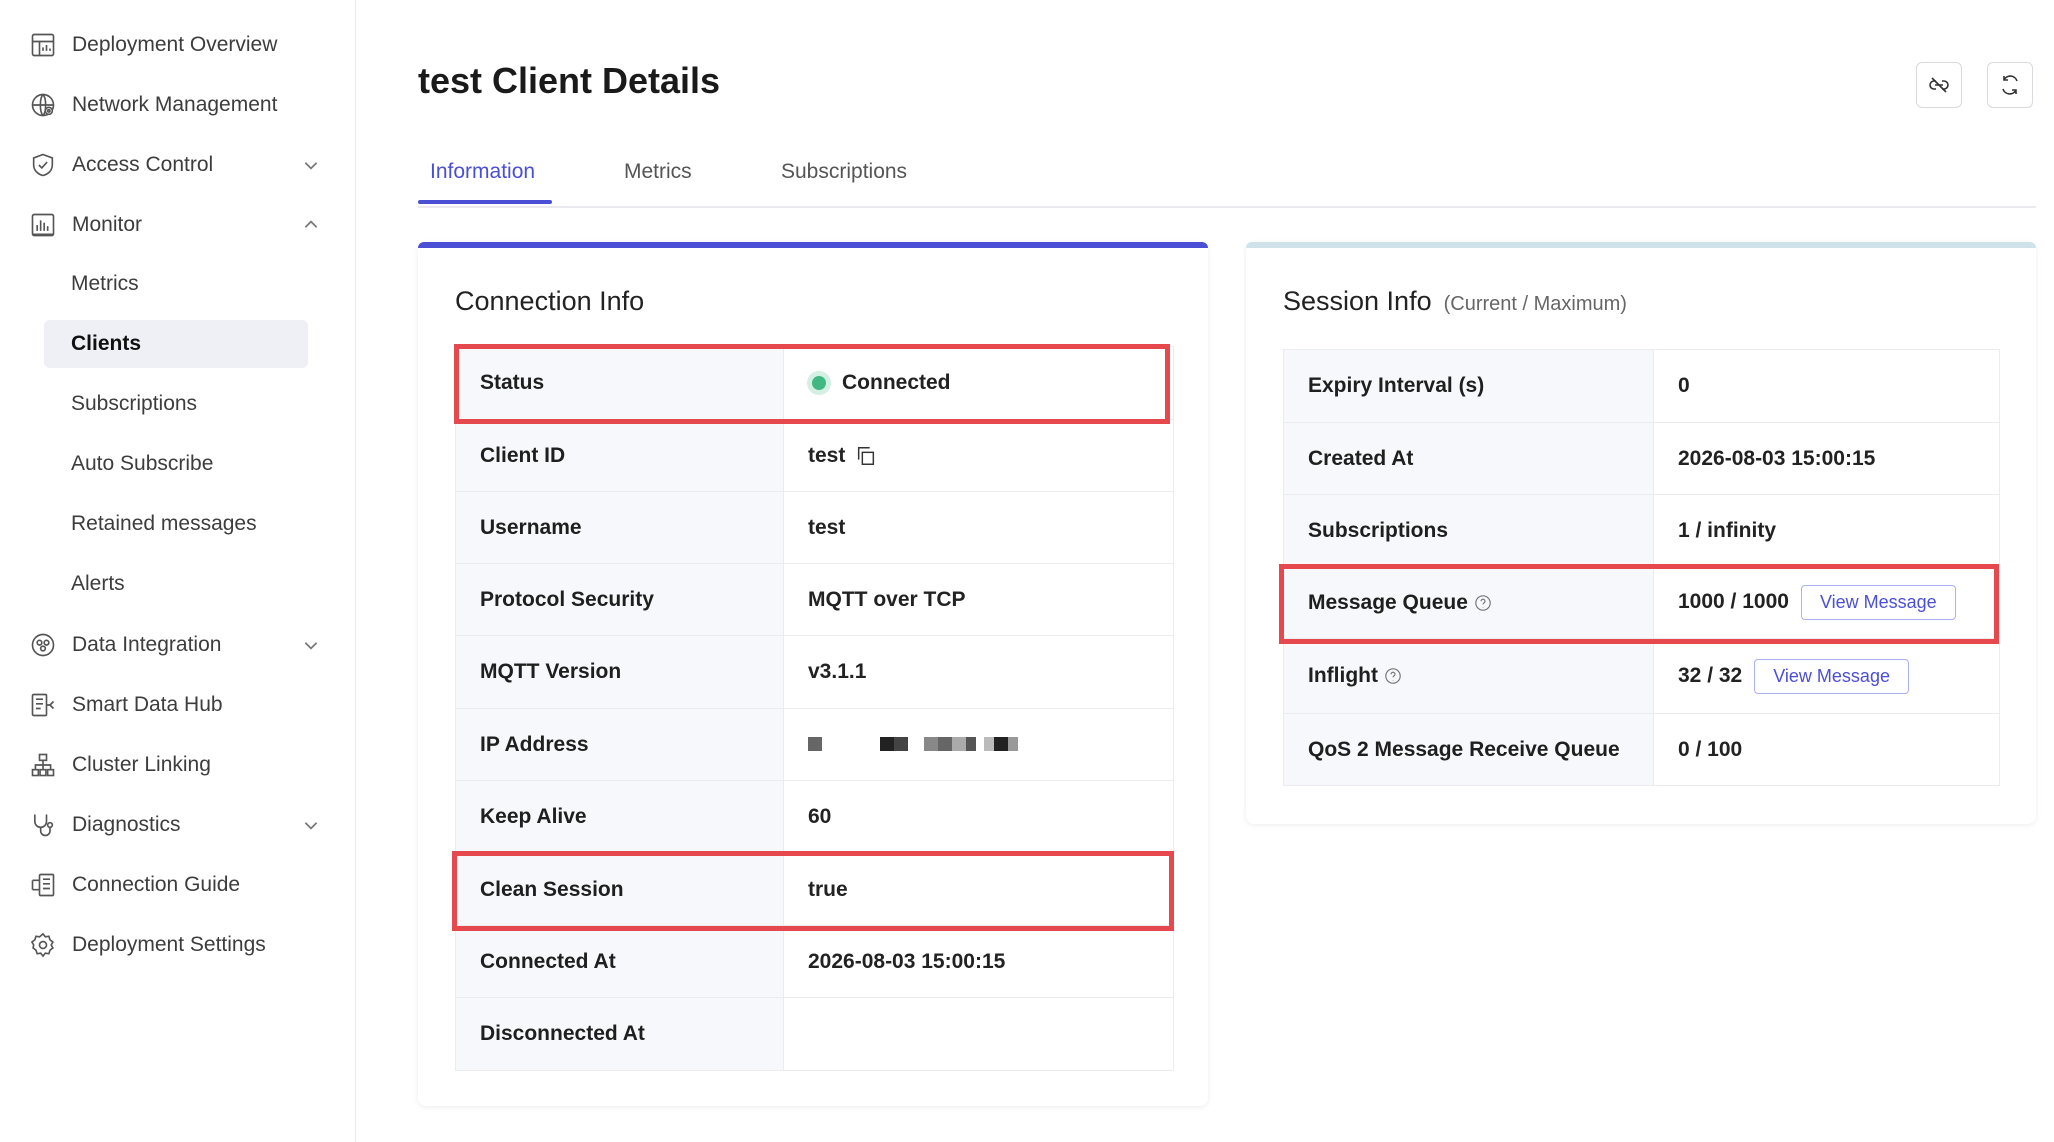 The width and height of the screenshot is (2054, 1142). Describe the element at coordinates (43, 645) in the screenshot. I see `integration-icon` at that location.